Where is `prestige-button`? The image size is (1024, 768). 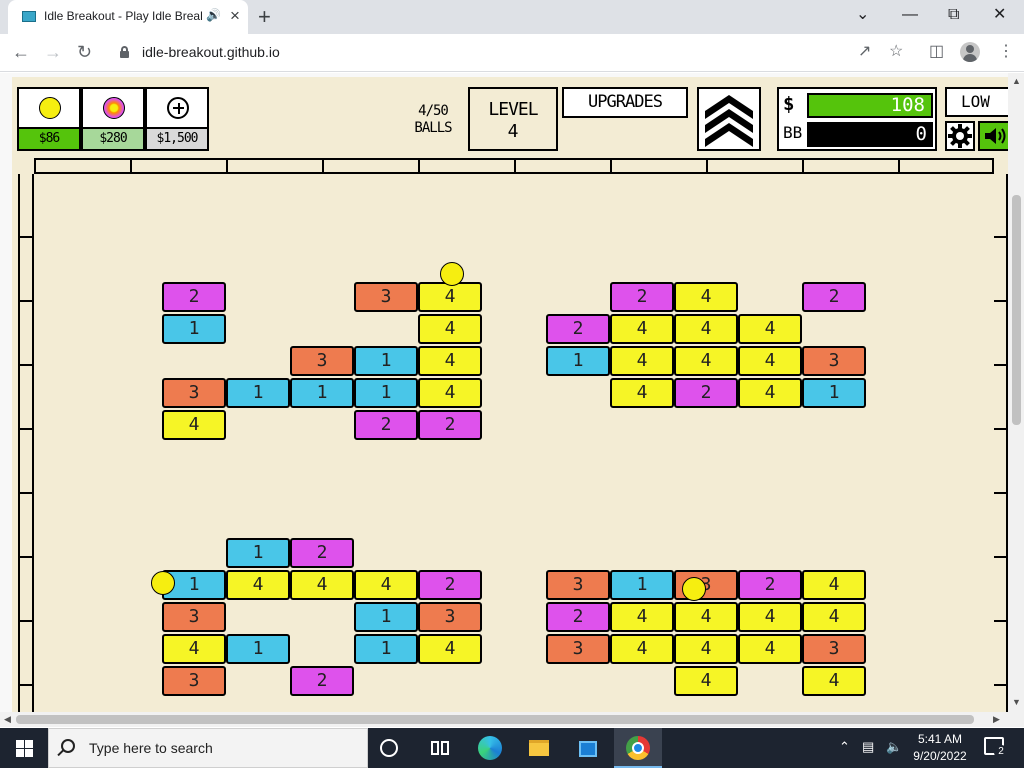 prestige-button is located at coordinates (729, 119).